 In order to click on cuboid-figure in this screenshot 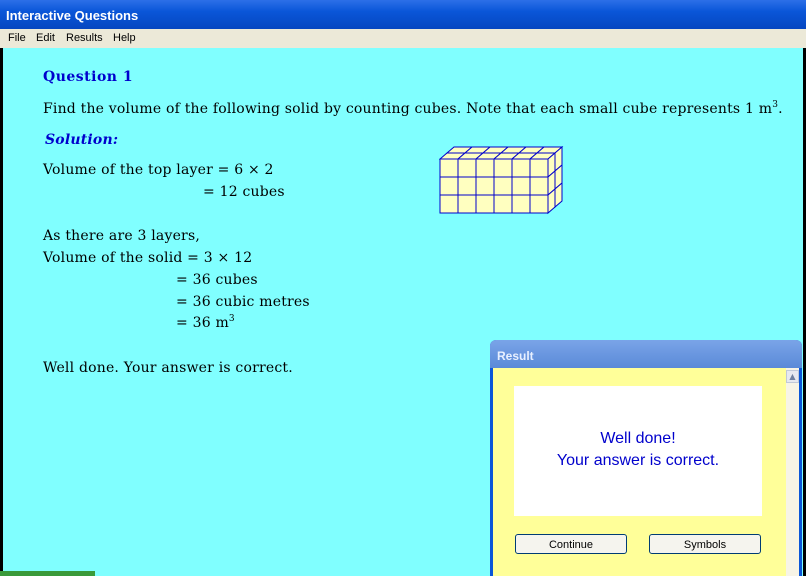, I will do `click(501, 180)`.